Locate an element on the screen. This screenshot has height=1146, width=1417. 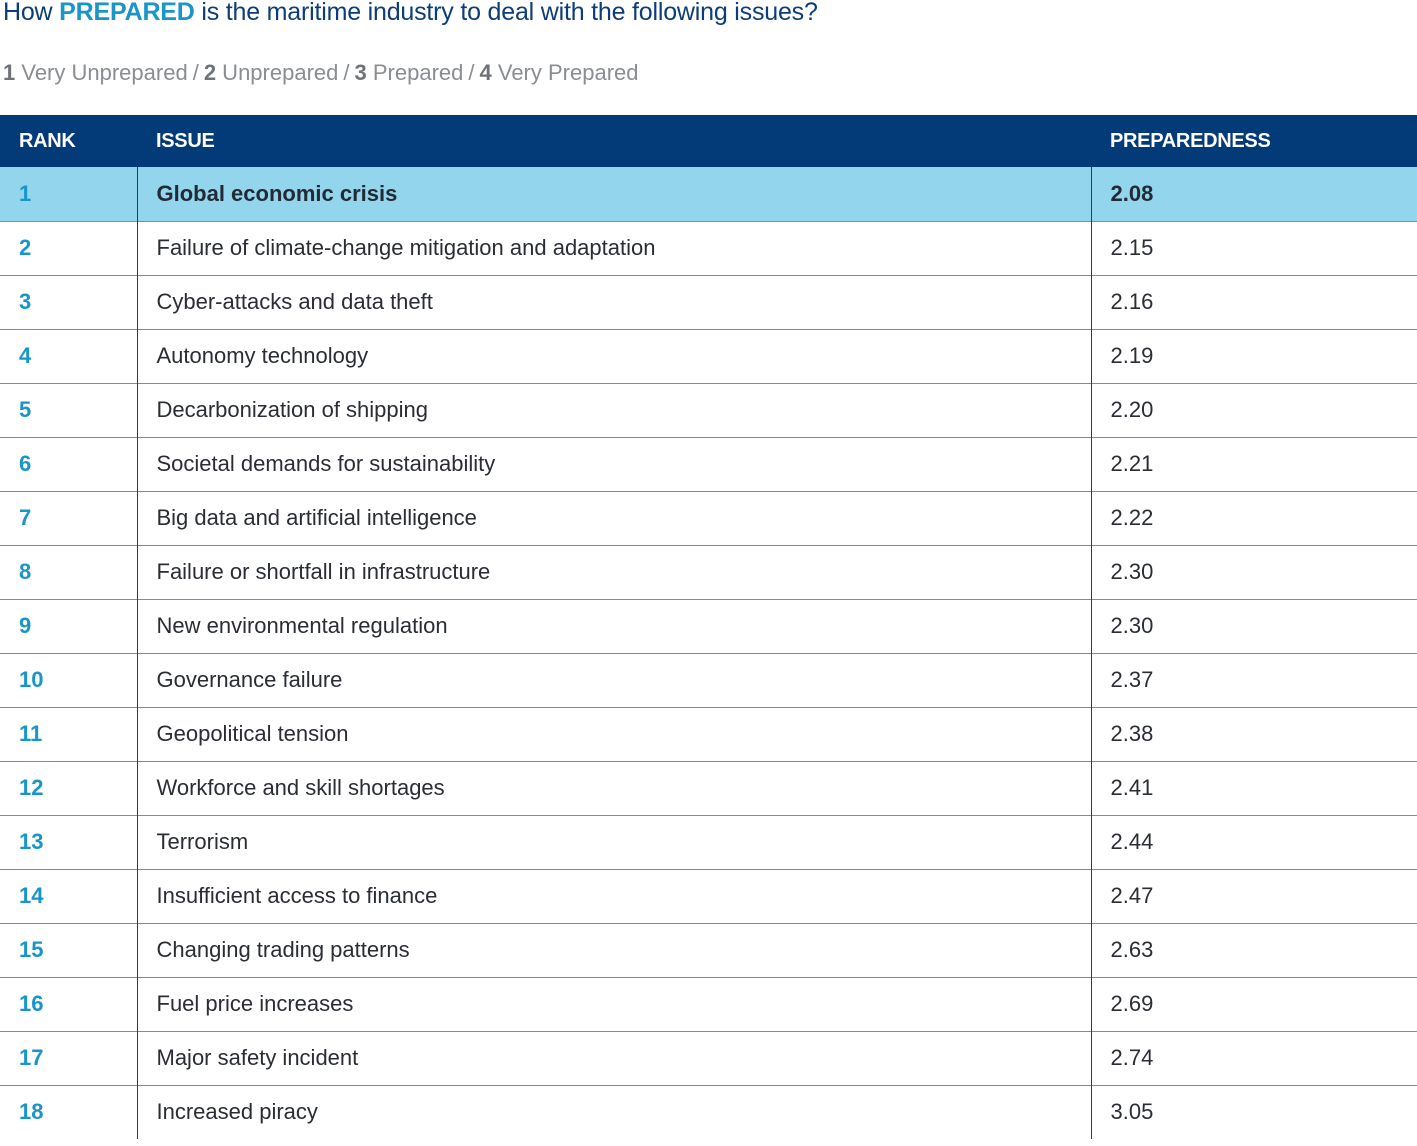
preparedness-cell: 3.05 is located at coordinates (1132, 1112).